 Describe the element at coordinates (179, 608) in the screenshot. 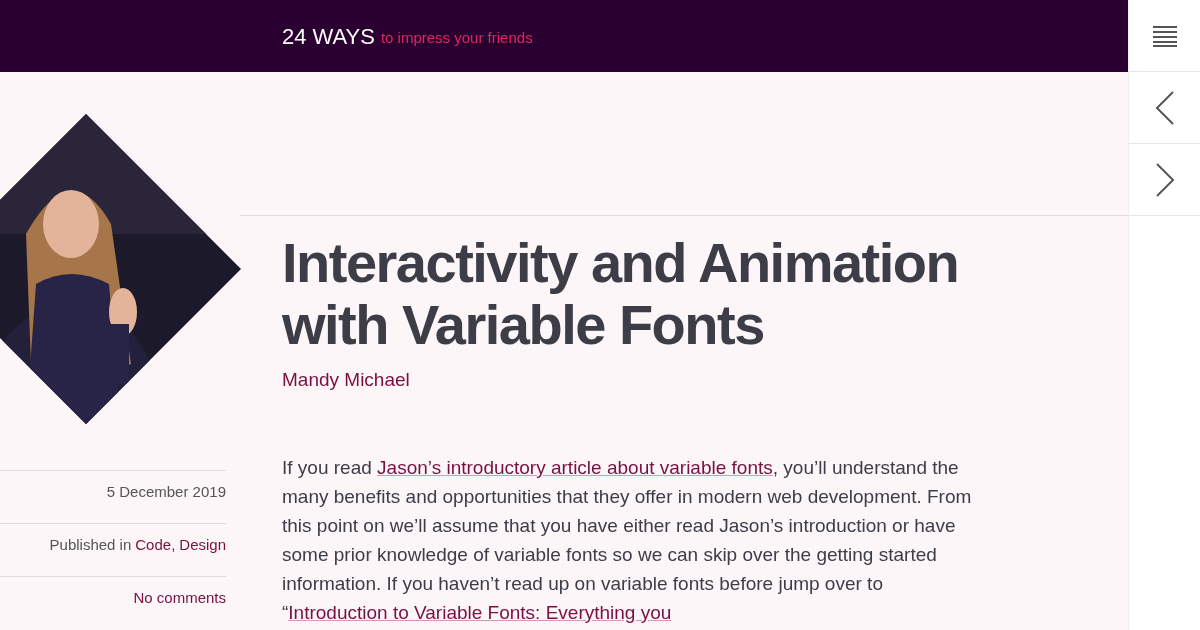

I see `comments-link: No comments` at that location.